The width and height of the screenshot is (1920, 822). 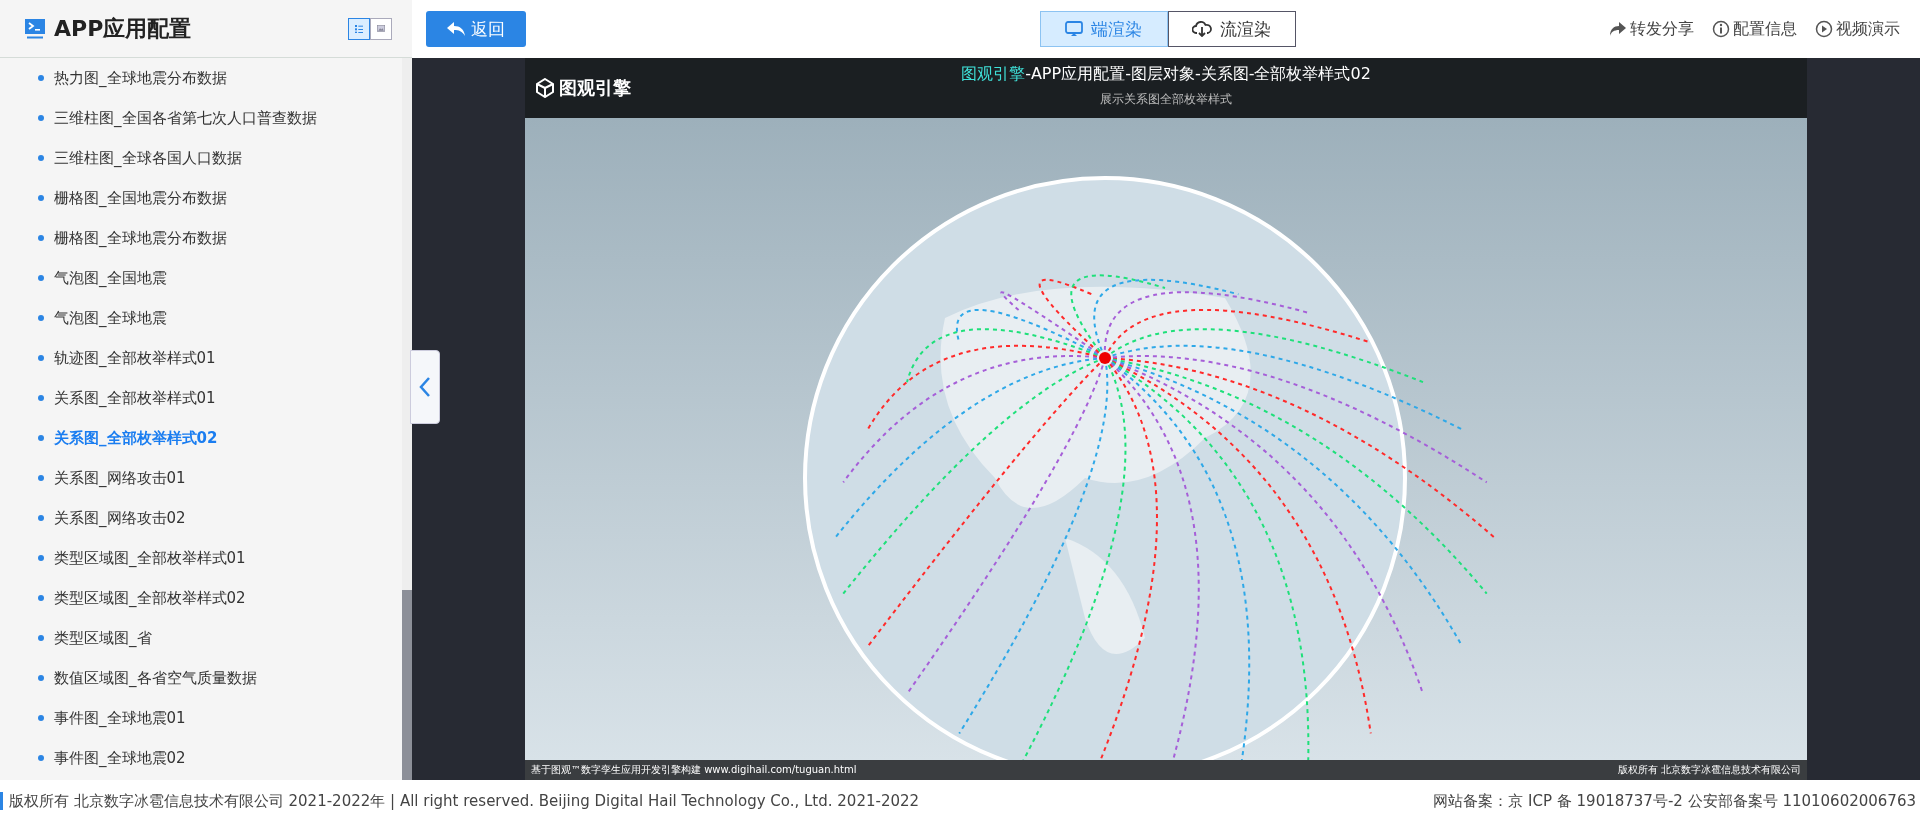 What do you see at coordinates (142, 598) in the screenshot?
I see `sidebar-item: 类型区域图_全部枚举样式02` at bounding box center [142, 598].